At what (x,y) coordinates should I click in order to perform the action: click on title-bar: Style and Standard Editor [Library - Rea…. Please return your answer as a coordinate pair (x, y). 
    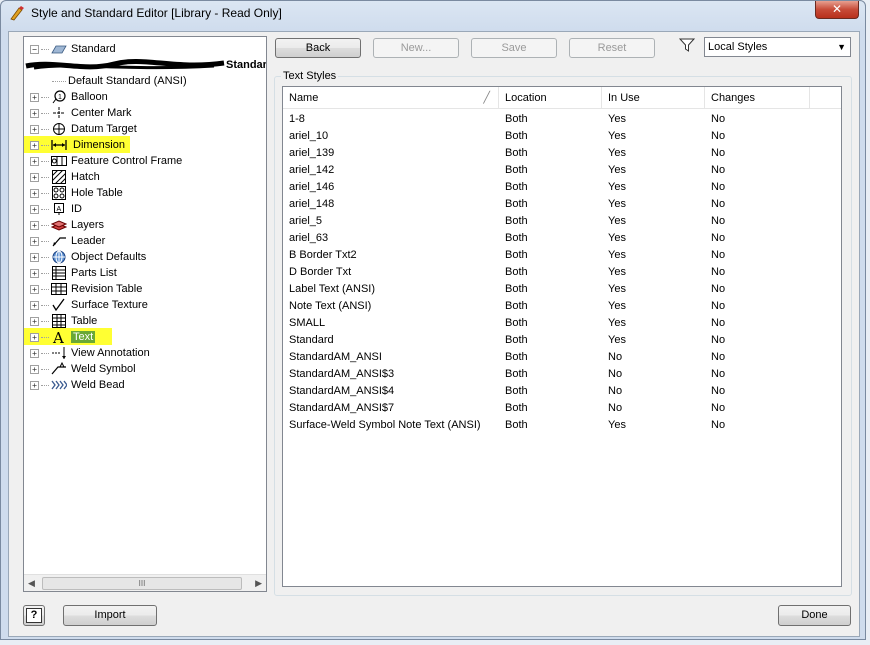
    Looking at the image, I should click on (433, 13).